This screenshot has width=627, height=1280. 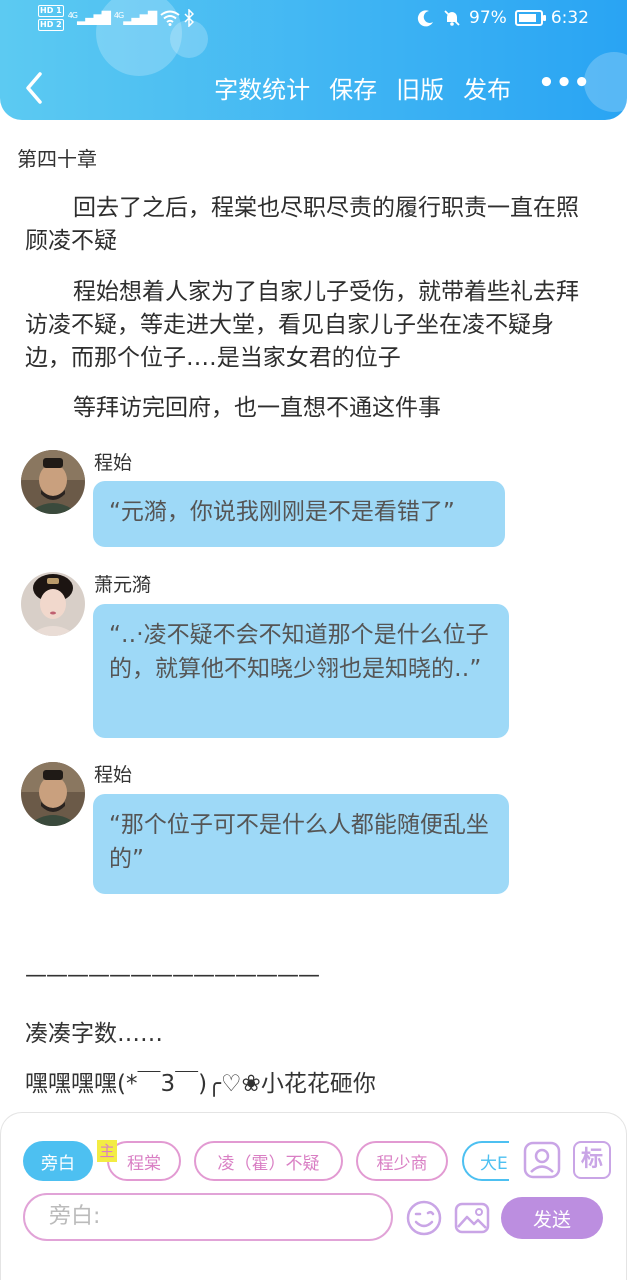 What do you see at coordinates (208, 1217) in the screenshot?
I see `message-input: 旁白:` at bounding box center [208, 1217].